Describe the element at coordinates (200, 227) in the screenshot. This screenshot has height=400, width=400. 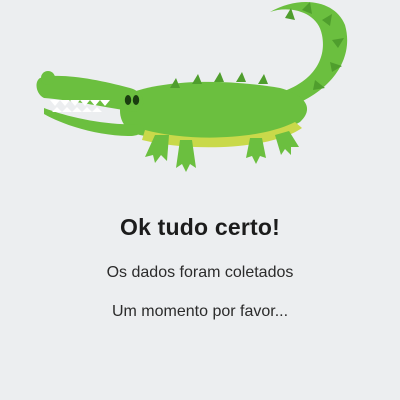
I see `success-title: Ok tudo certo!` at that location.